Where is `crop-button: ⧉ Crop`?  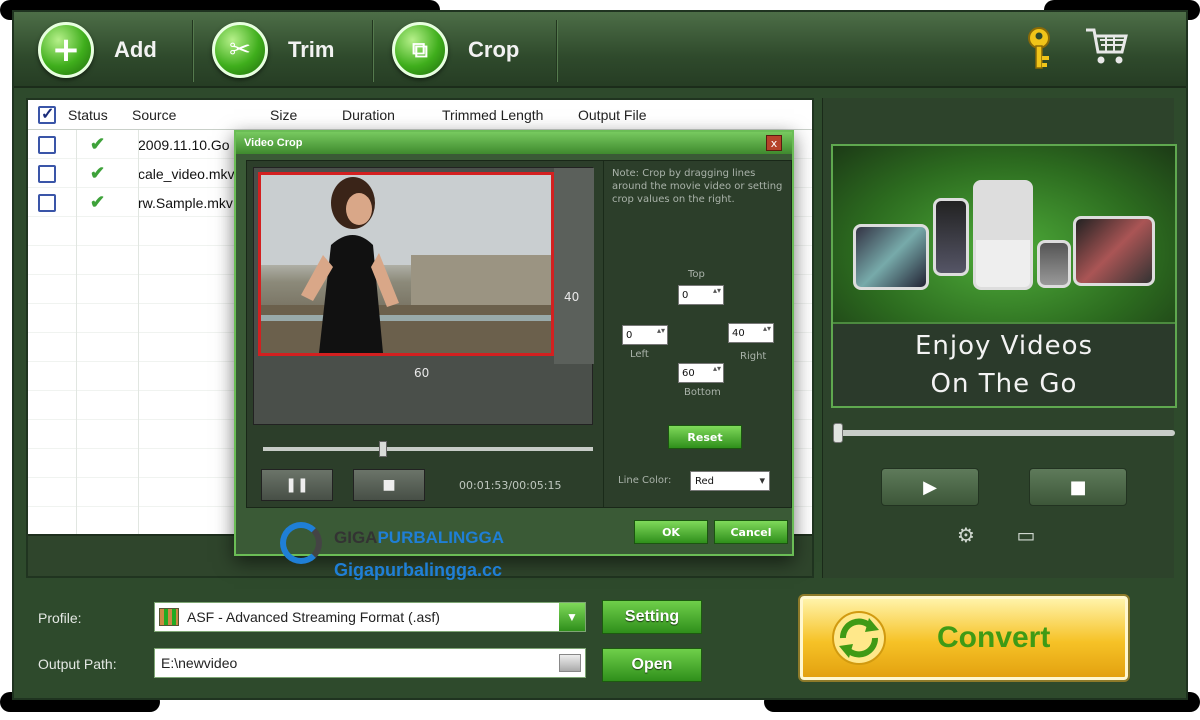 crop-button: ⧉ Crop is located at coordinates (455, 50).